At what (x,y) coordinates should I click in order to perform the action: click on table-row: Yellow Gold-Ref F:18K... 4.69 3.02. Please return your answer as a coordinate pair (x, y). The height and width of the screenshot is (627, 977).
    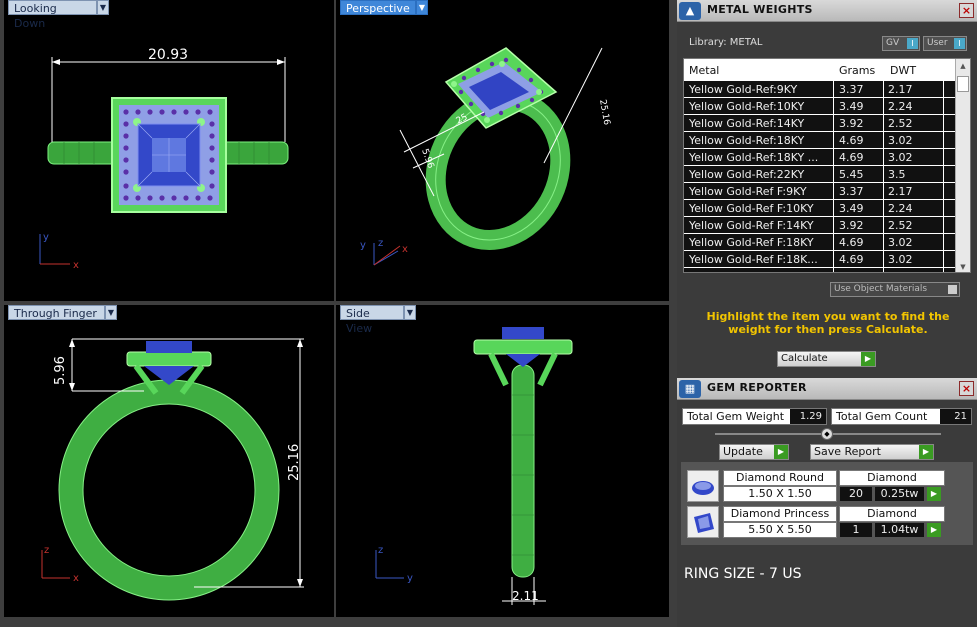
    Looking at the image, I should click on (820, 259).